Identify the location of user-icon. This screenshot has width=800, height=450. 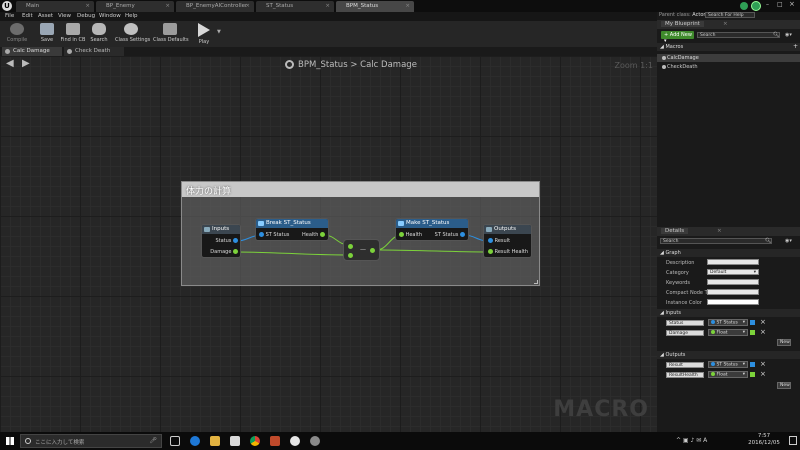
(744, 6).